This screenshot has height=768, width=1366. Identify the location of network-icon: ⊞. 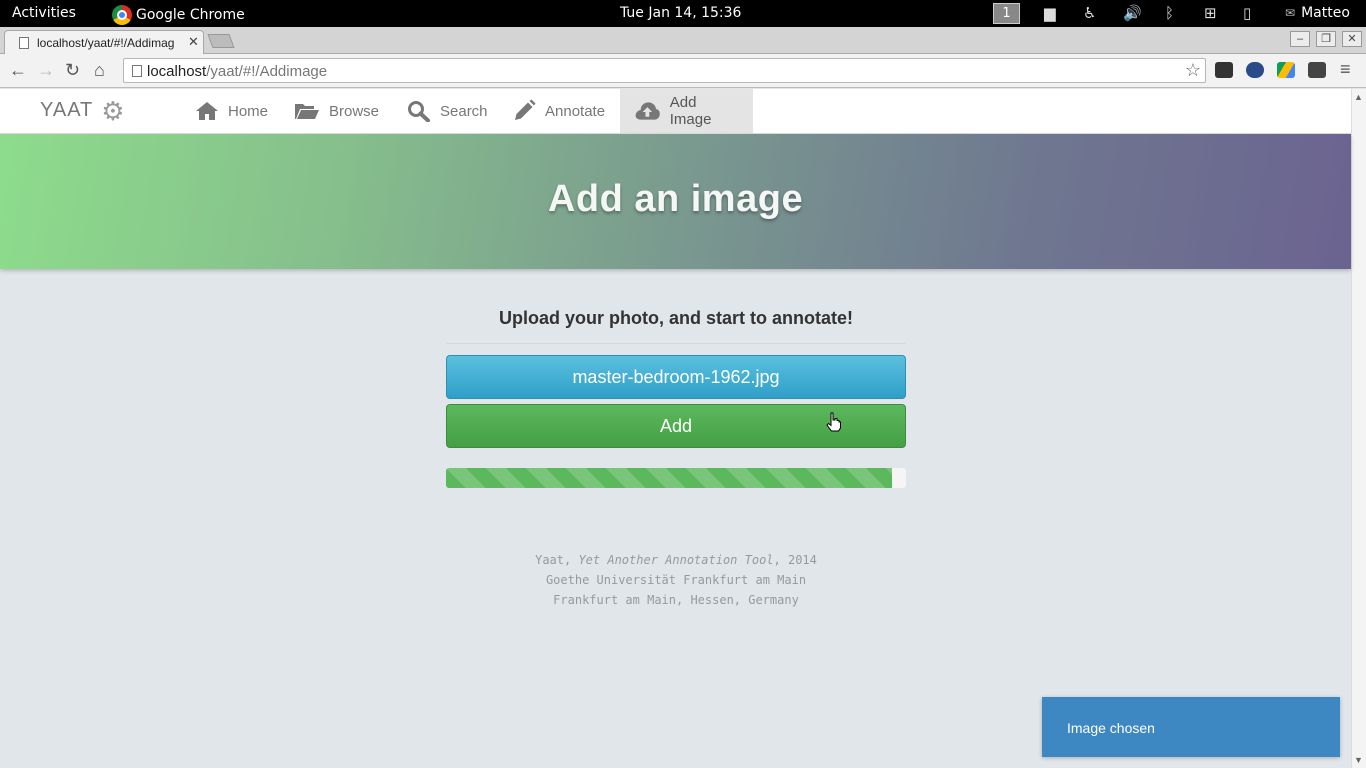
(1210, 13).